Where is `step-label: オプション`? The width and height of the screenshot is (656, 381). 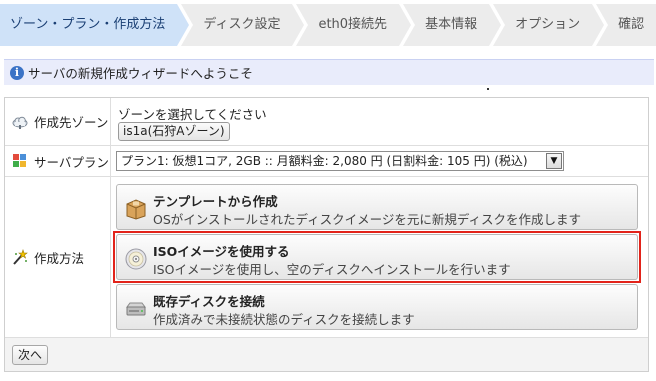 step-label: オプション is located at coordinates (548, 24).